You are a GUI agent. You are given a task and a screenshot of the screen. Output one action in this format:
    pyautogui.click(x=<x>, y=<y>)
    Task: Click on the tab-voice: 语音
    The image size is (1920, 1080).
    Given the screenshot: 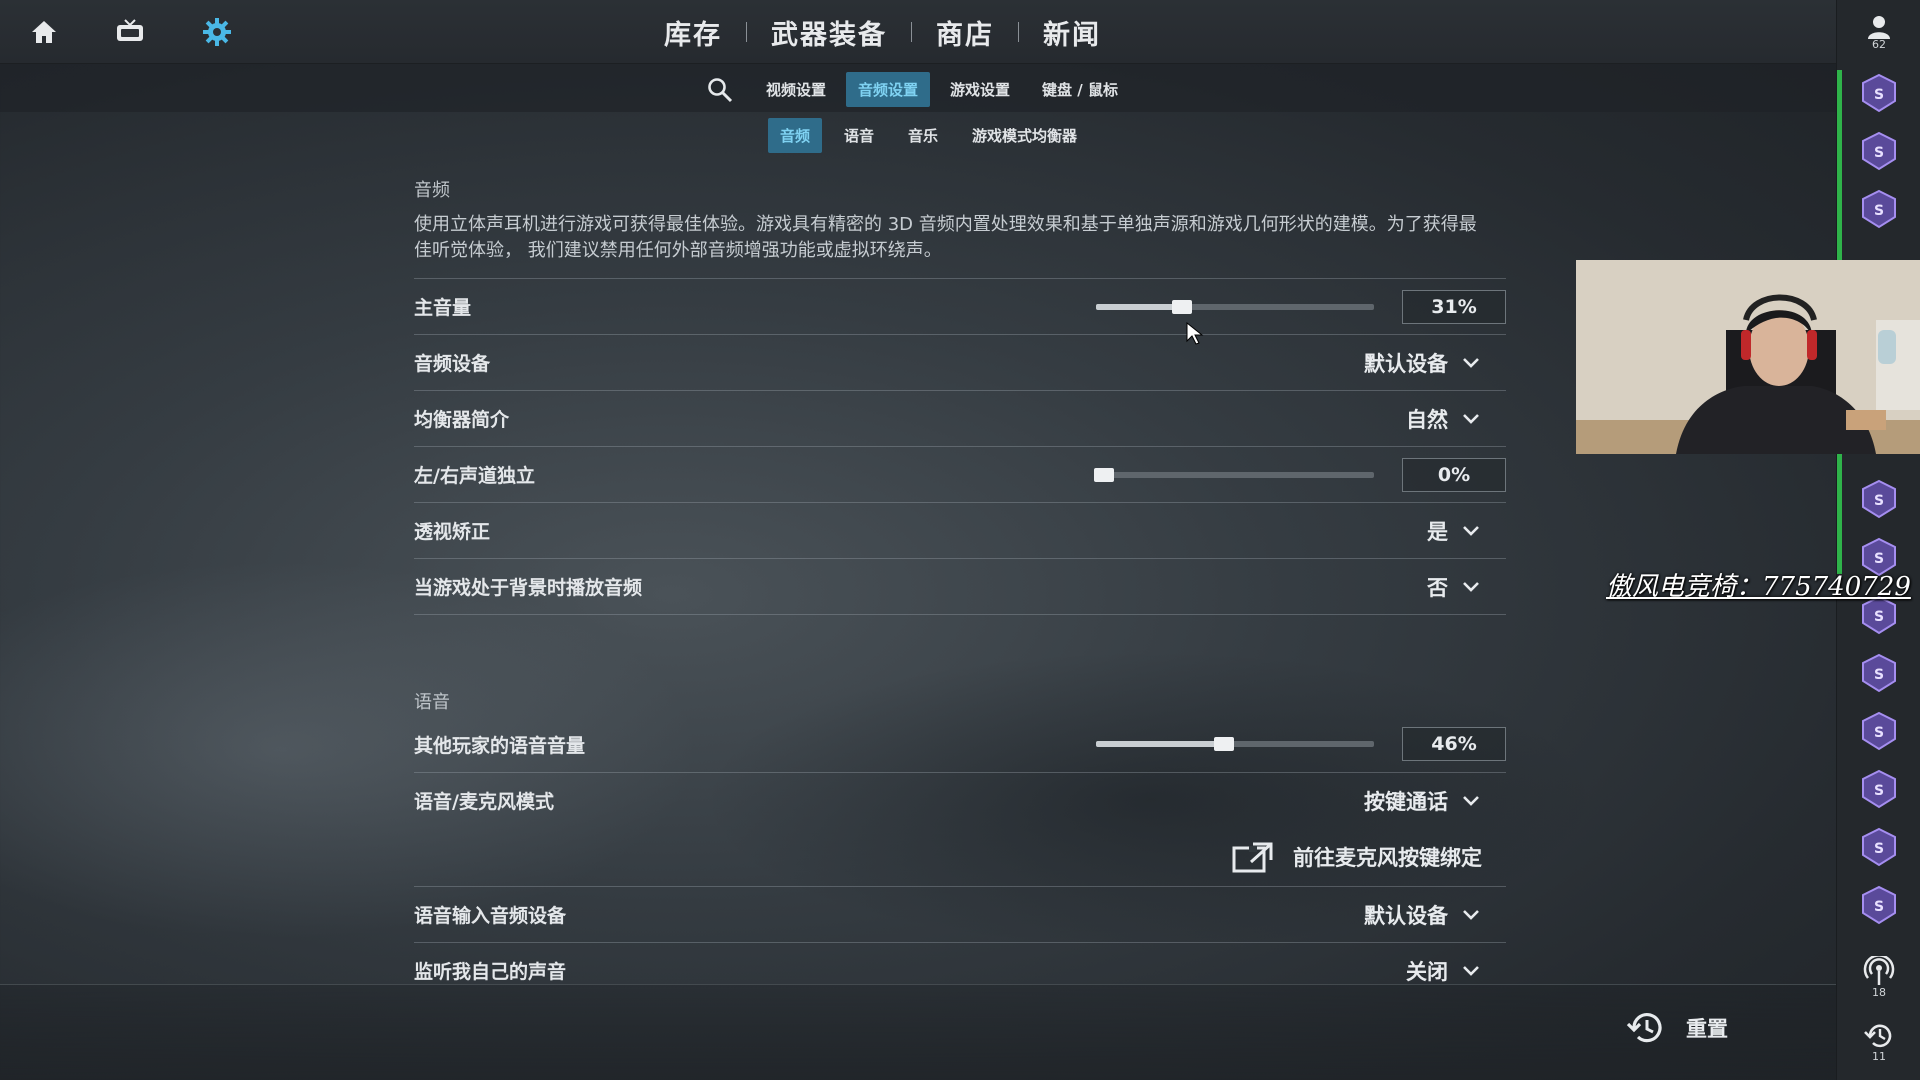 What is the action you would take?
    pyautogui.click(x=859, y=135)
    